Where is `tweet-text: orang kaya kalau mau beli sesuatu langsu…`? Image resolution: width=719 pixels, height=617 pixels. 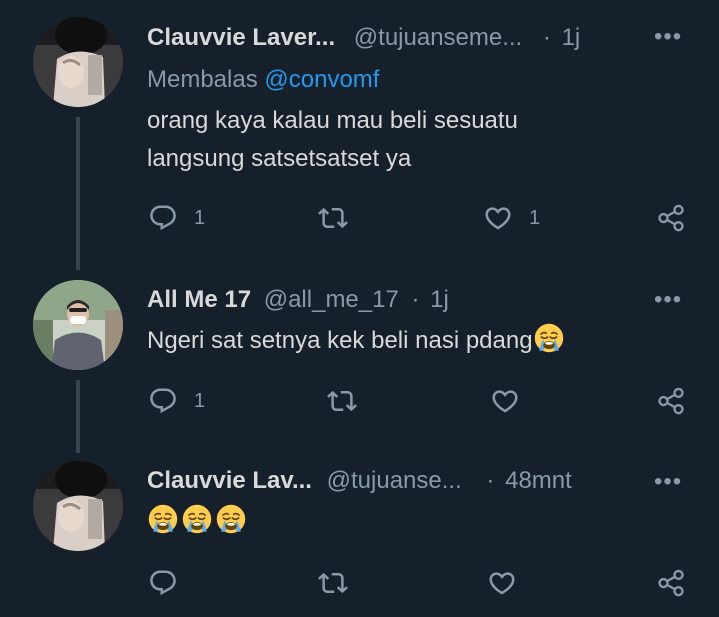
tweet-text: orang kaya kalau mau beli sesuatu langsu… is located at coordinates (332, 140).